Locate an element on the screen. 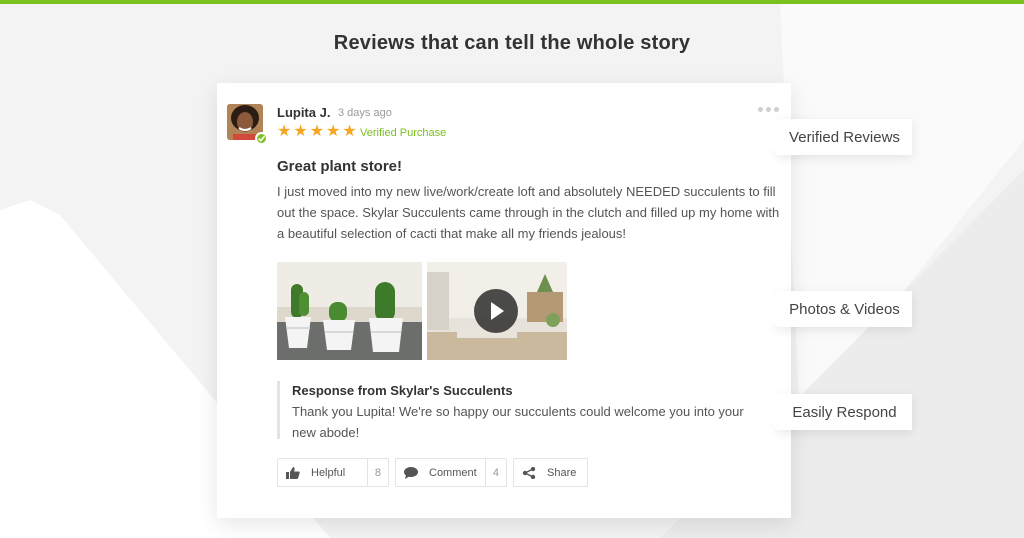  review-video-loft is located at coordinates (497, 311).